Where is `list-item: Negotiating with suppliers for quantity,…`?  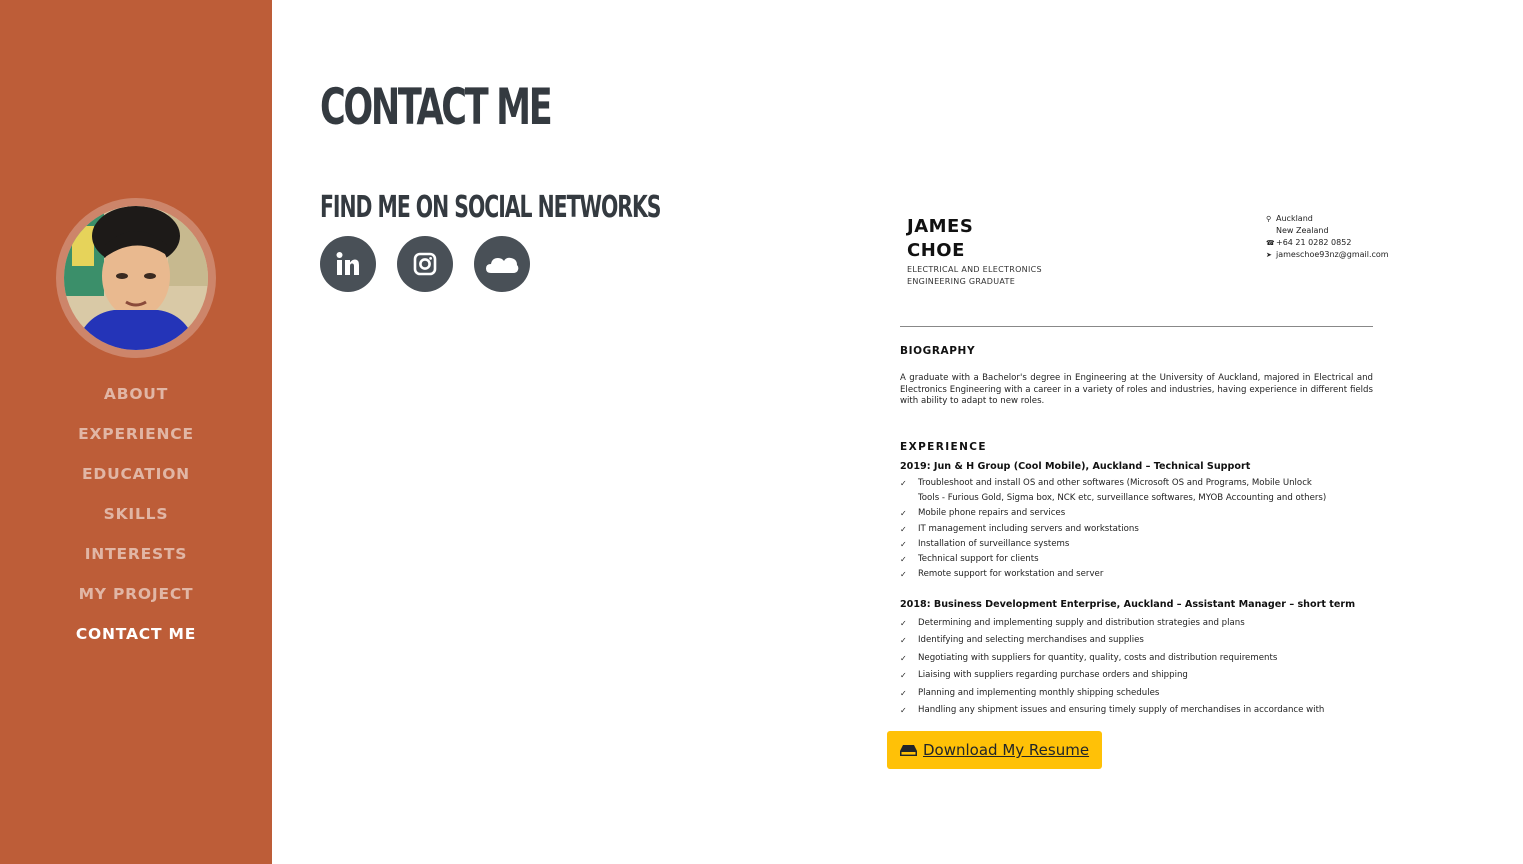
list-item: Negotiating with suppliers for quantity,… is located at coordinates (1112, 659).